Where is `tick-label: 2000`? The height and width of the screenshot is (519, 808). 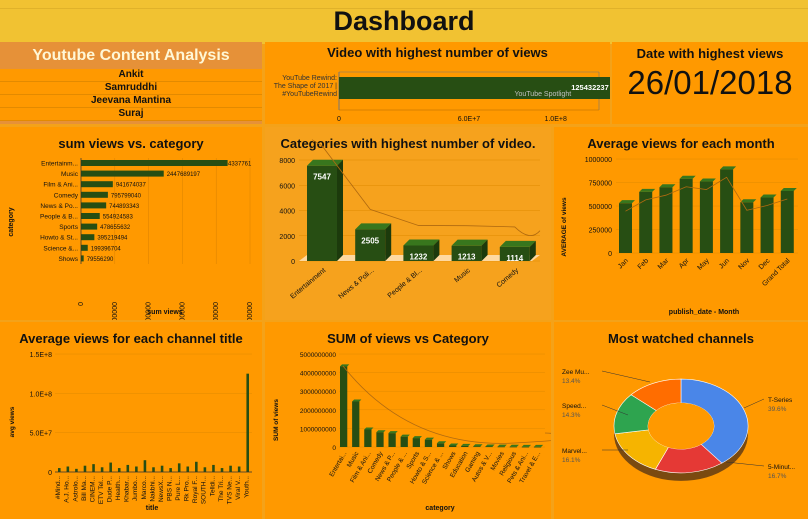 tick-label: 2000 is located at coordinates (287, 237).